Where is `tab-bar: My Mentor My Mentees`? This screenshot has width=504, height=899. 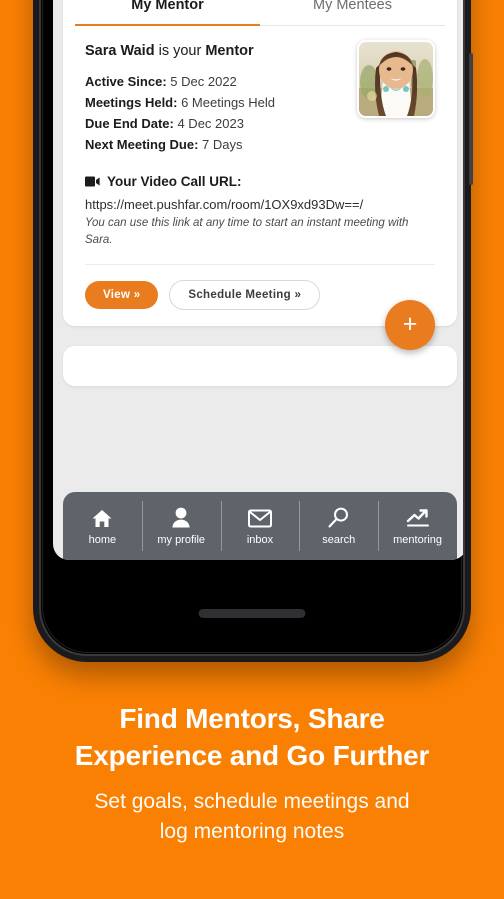
tab-bar: My Mentor My Mentees is located at coordinates (260, 13).